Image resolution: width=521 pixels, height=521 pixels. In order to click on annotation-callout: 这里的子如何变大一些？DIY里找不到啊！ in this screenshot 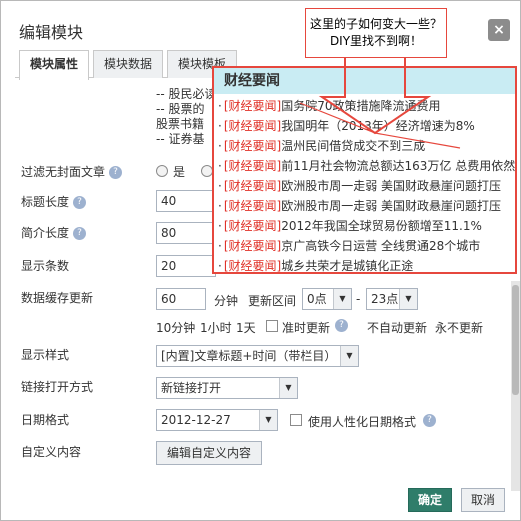, I will do `click(376, 33)`.